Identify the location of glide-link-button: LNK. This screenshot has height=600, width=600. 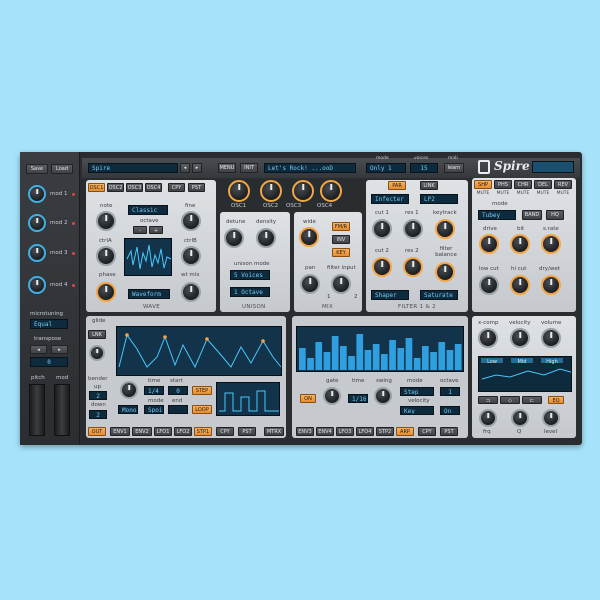
(97, 334).